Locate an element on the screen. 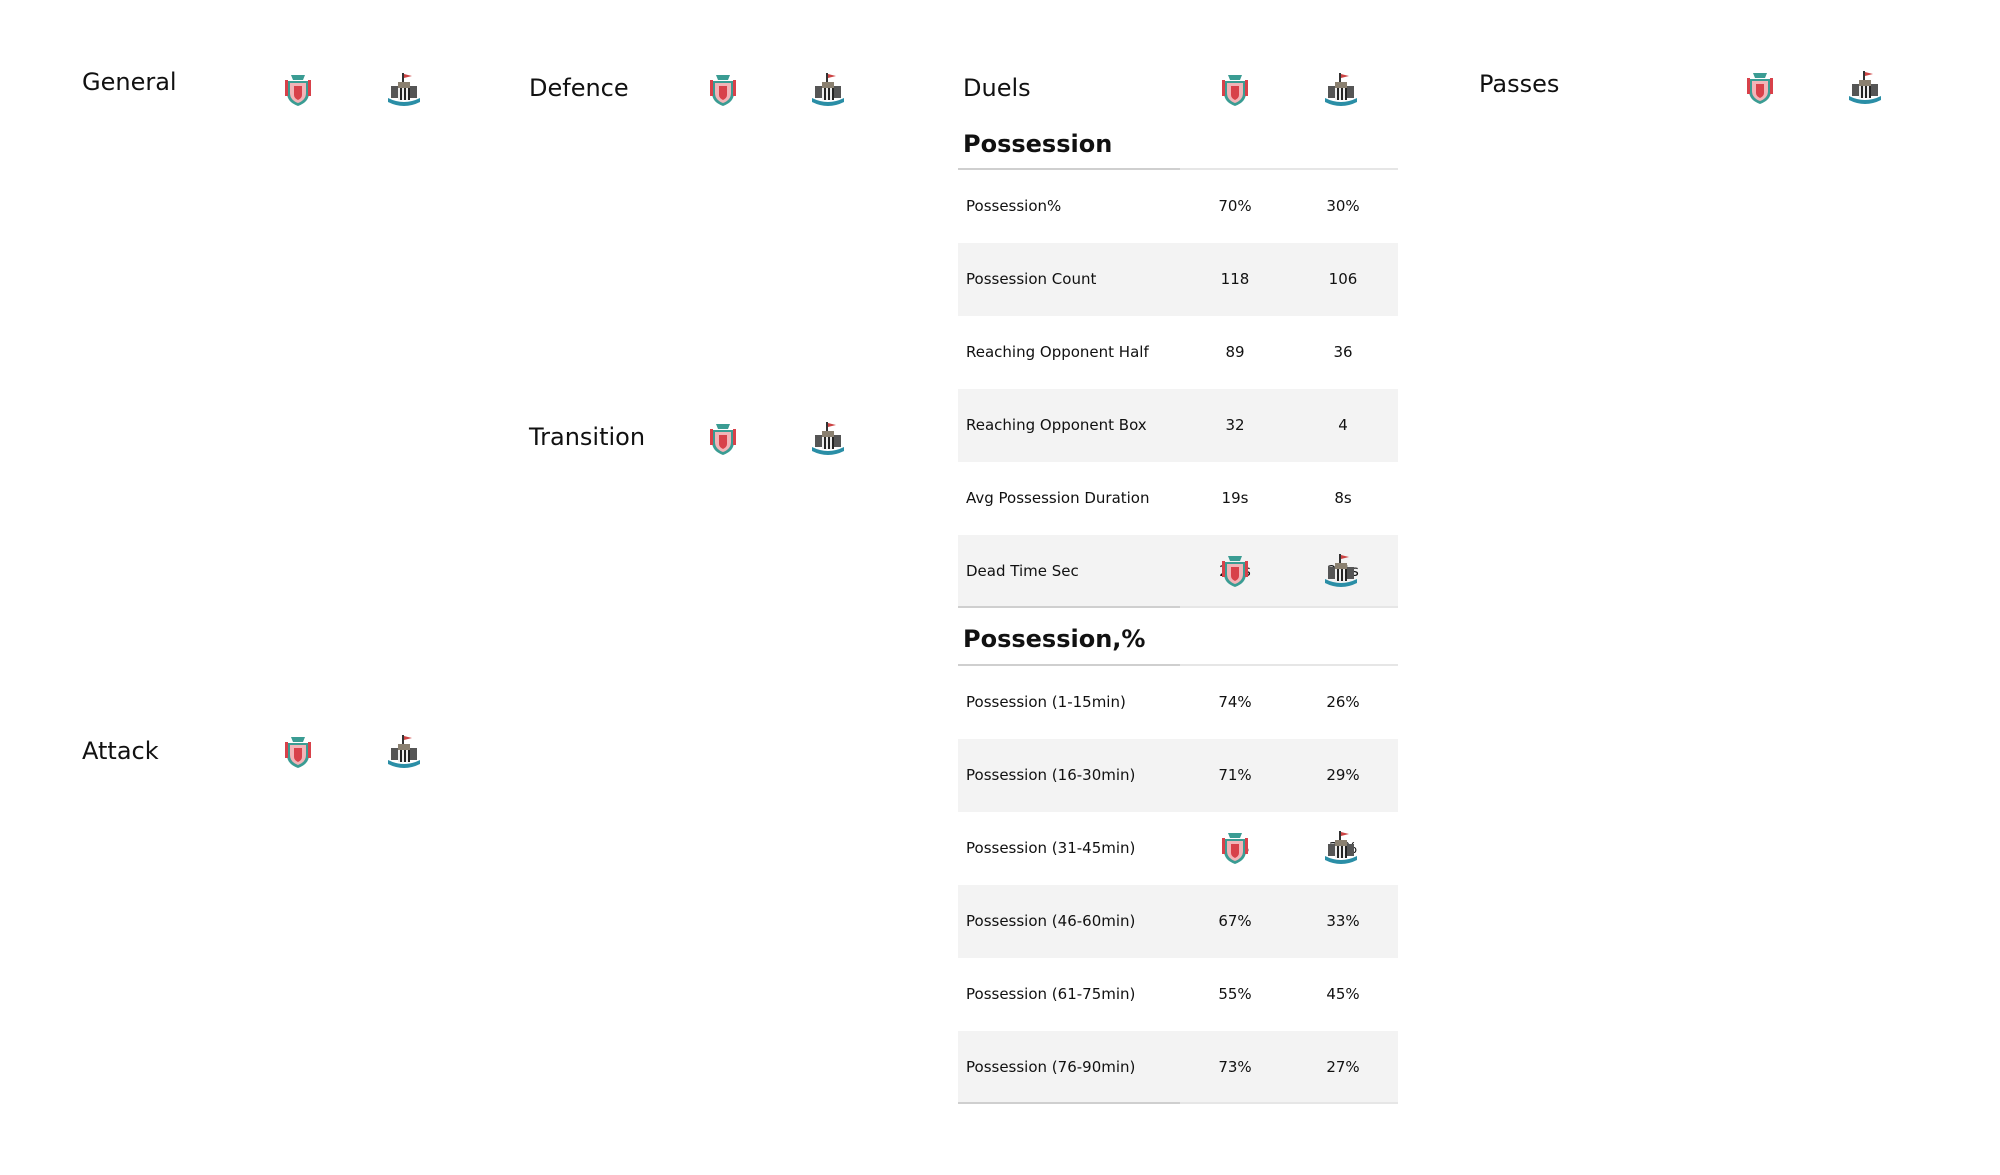 The image size is (2000, 1175). home-value: 67% is located at coordinates (1235, 921).